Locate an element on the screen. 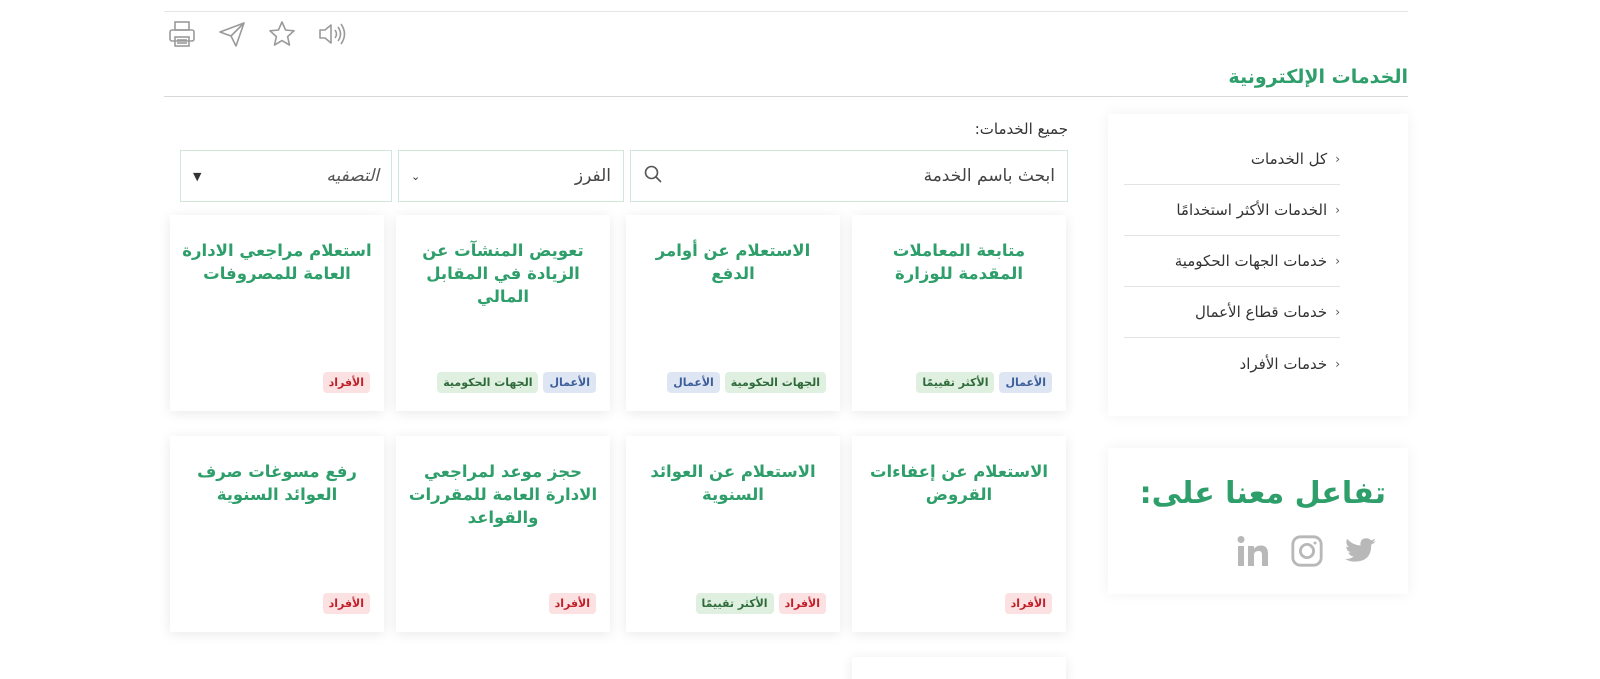  filter-value: التصفيه is located at coordinates (352, 176).